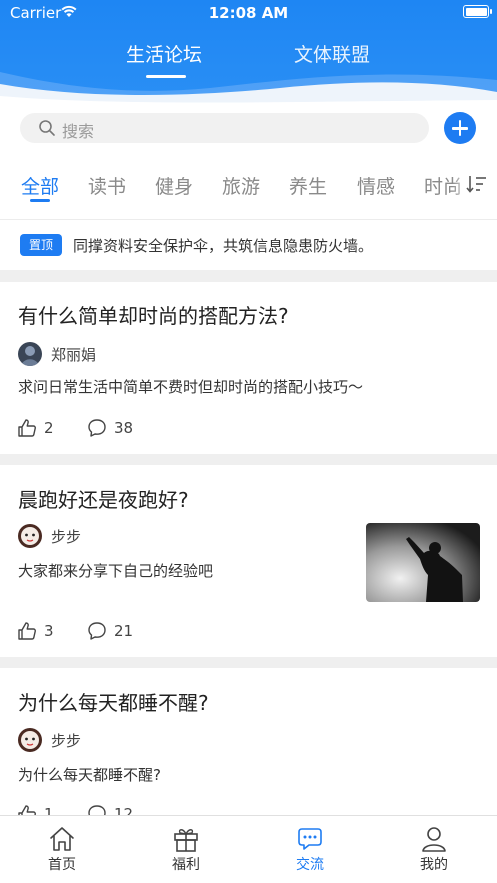  I want to click on chat-icon, so click(310, 839).